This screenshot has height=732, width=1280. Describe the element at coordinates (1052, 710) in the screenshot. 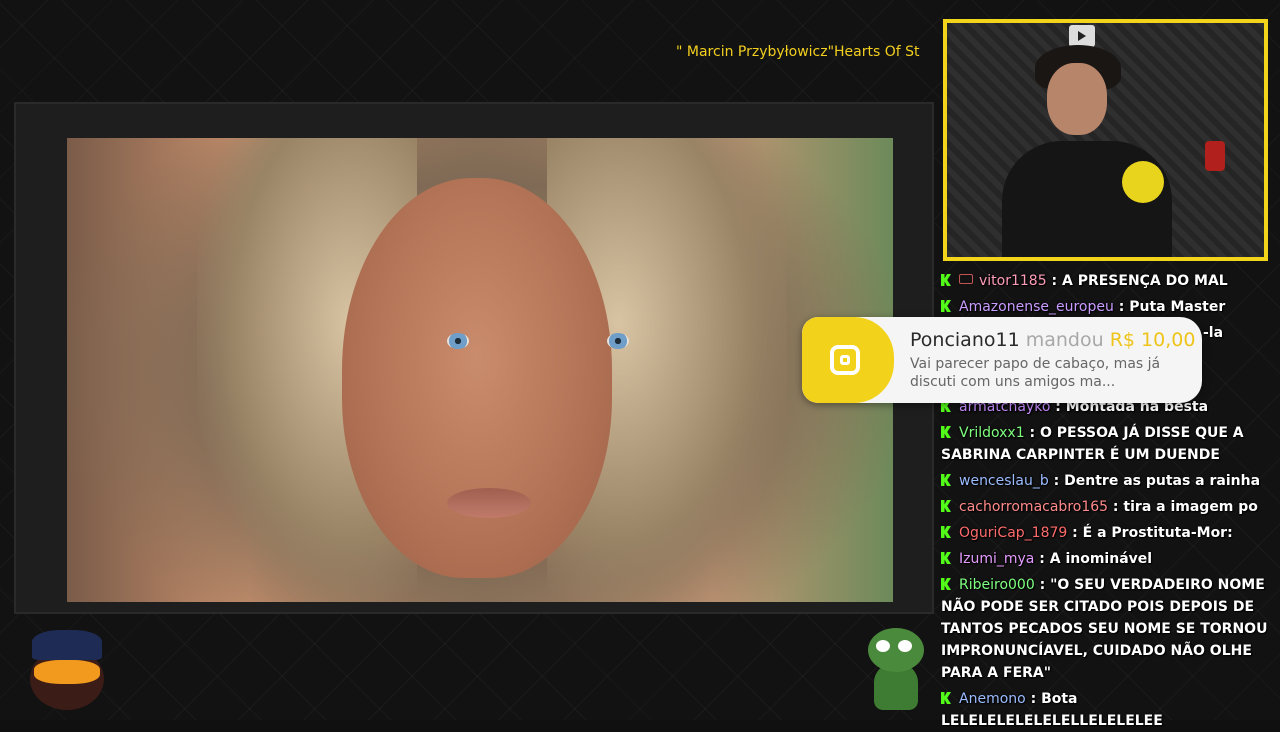

I see `chat-message: Anemono : Bota LELELELELELELELLELELELEE` at that location.